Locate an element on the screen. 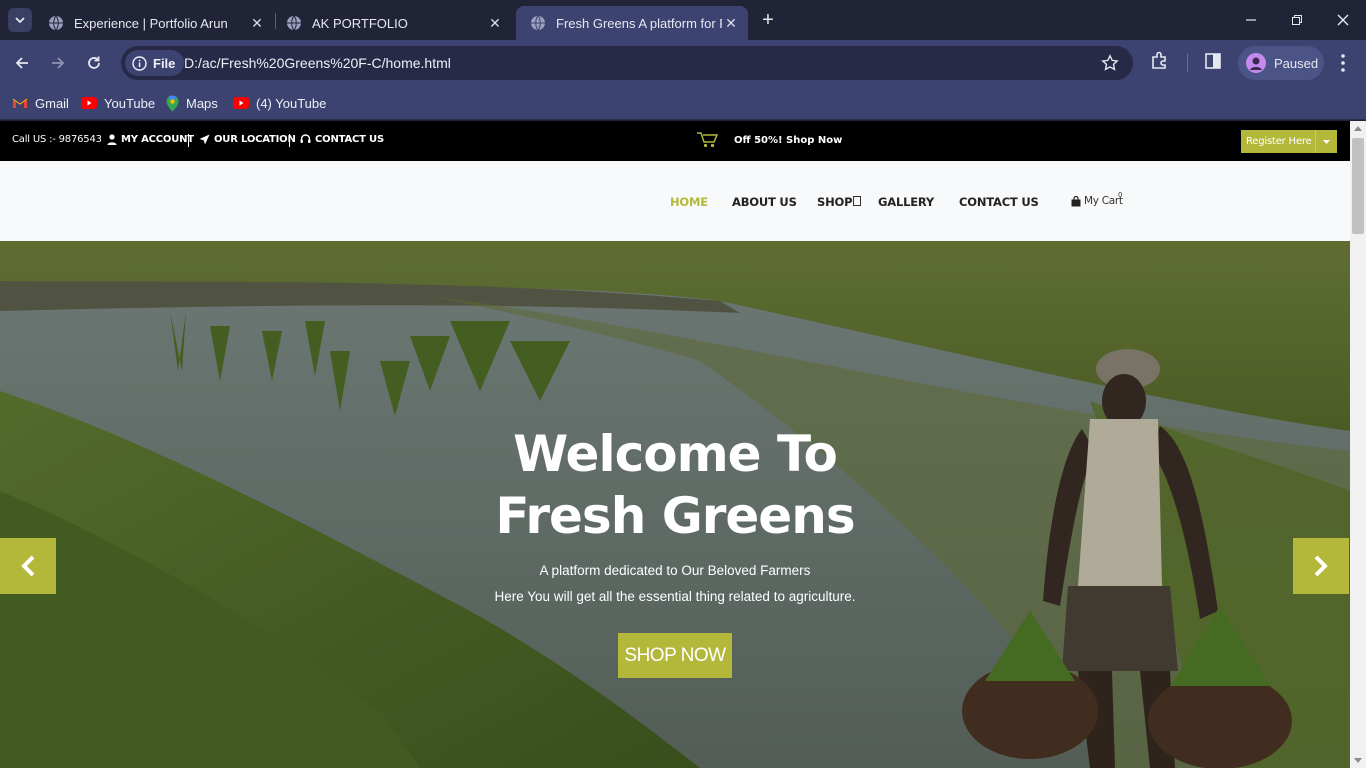 The height and width of the screenshot is (768, 1366). hero-title-line-1: Welcome To is located at coordinates (675, 454).